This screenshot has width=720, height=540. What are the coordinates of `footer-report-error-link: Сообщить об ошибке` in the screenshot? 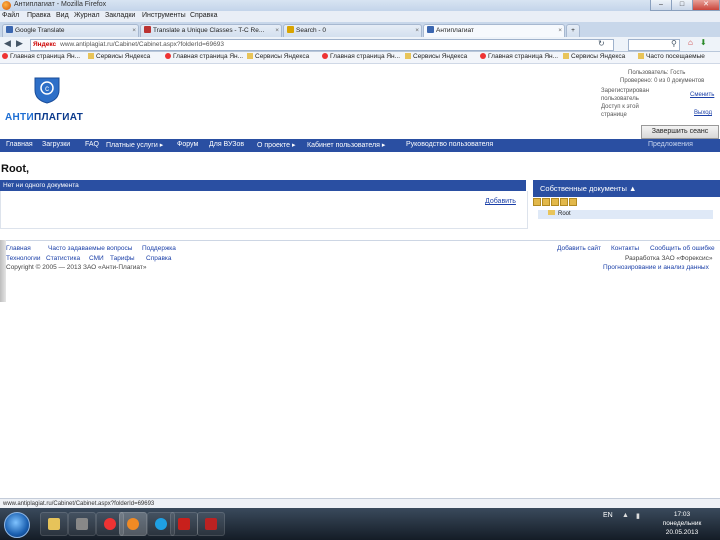 It's located at (682, 248).